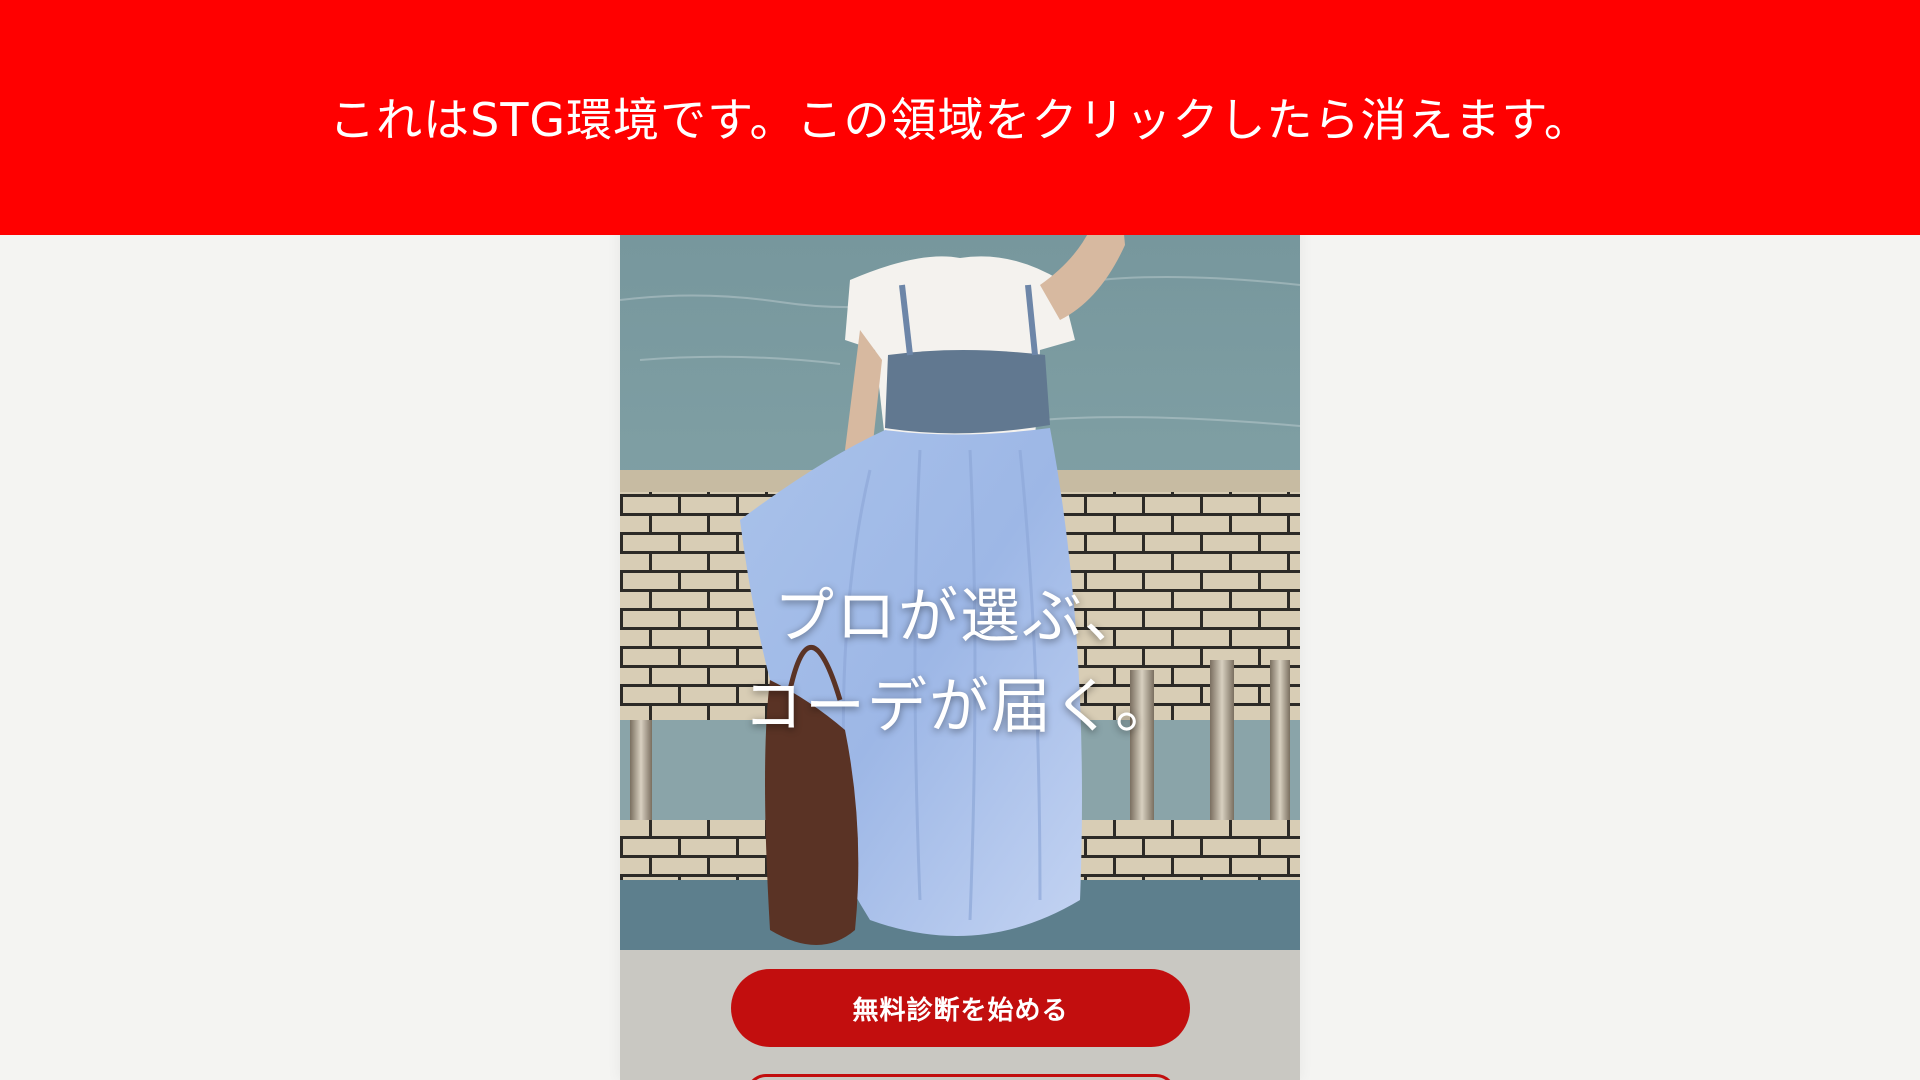 This screenshot has height=1080, width=1920. Describe the element at coordinates (961, 1077) in the screenshot. I see `secondary-button-edge` at that location.